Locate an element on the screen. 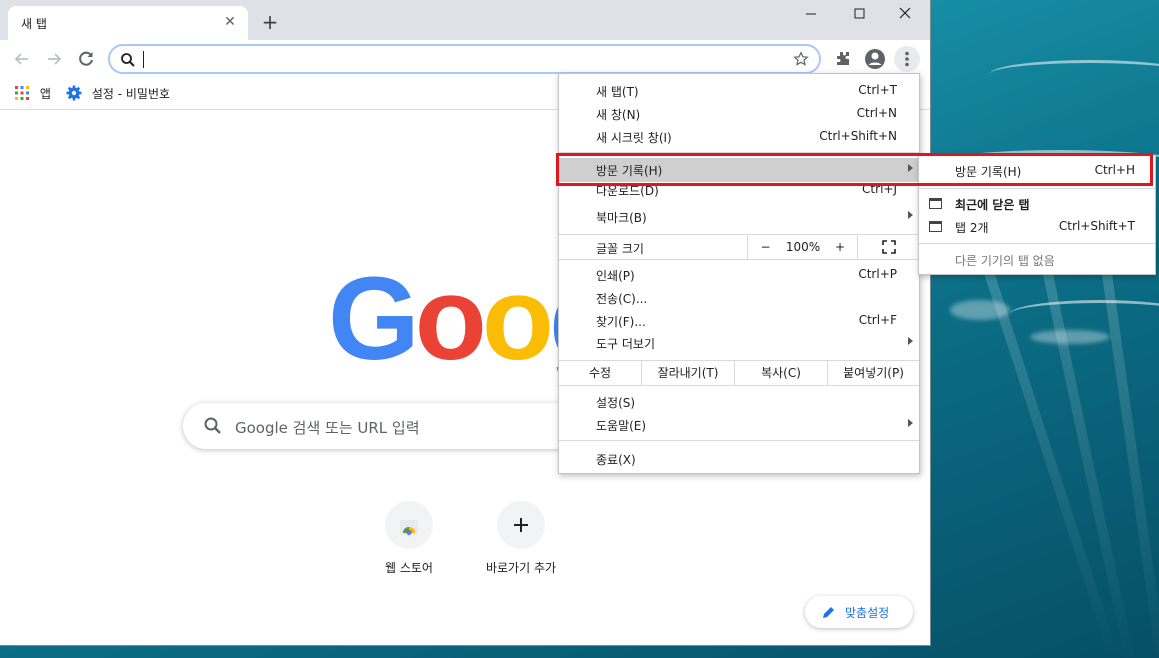 The width and height of the screenshot is (1159, 658). window-icon is located at coordinates (935, 226).